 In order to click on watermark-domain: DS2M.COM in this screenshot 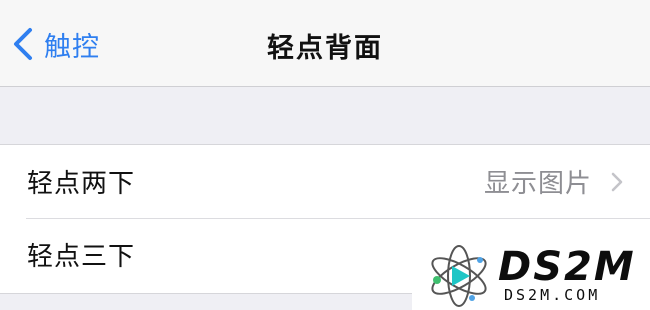, I will do `click(552, 295)`.